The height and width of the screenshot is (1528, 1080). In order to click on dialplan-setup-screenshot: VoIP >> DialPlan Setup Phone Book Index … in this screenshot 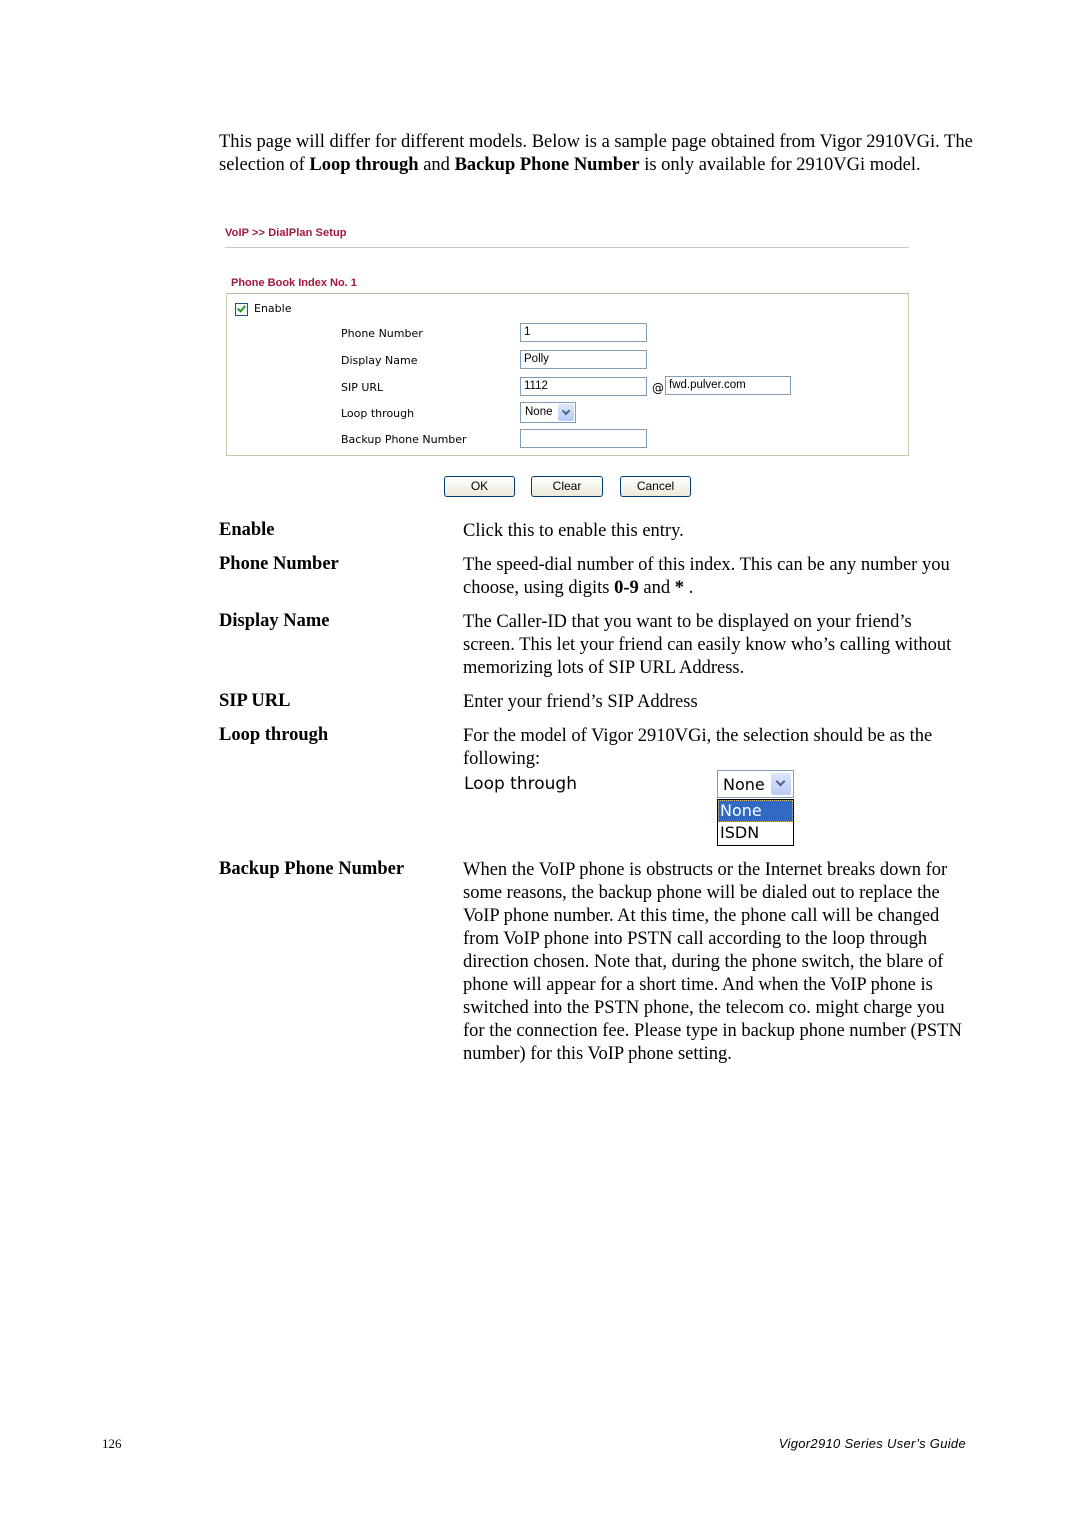, I will do `click(565, 364)`.